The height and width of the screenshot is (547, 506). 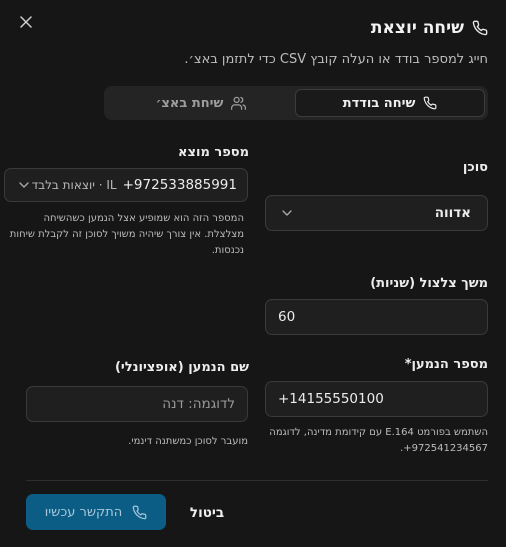 I want to click on call-now-label: התקשר עכשיו, so click(x=83, y=512).